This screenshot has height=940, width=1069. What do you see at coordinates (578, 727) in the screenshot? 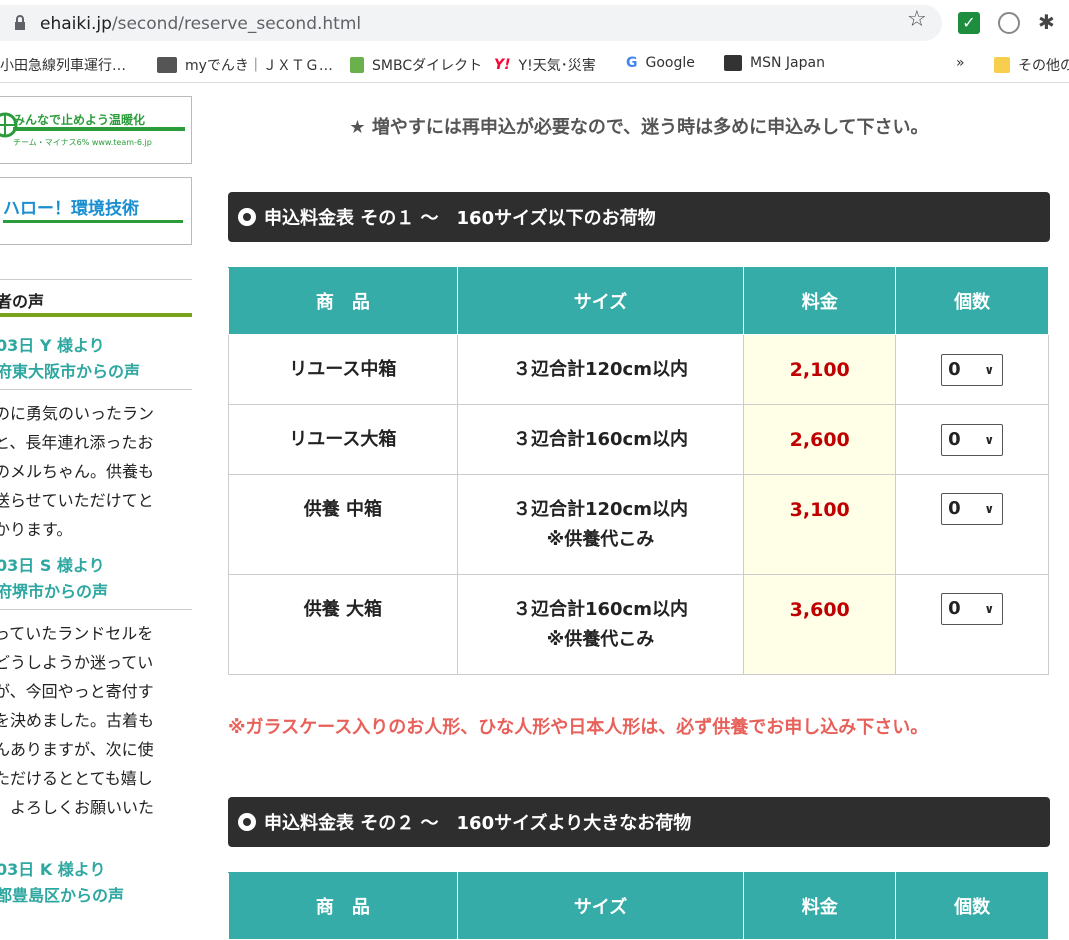
I see `warning-text: ※ガラスケース入りのお人形、ひな人形や日本人形は、必ず供養でお申し込み下さい。` at bounding box center [578, 727].